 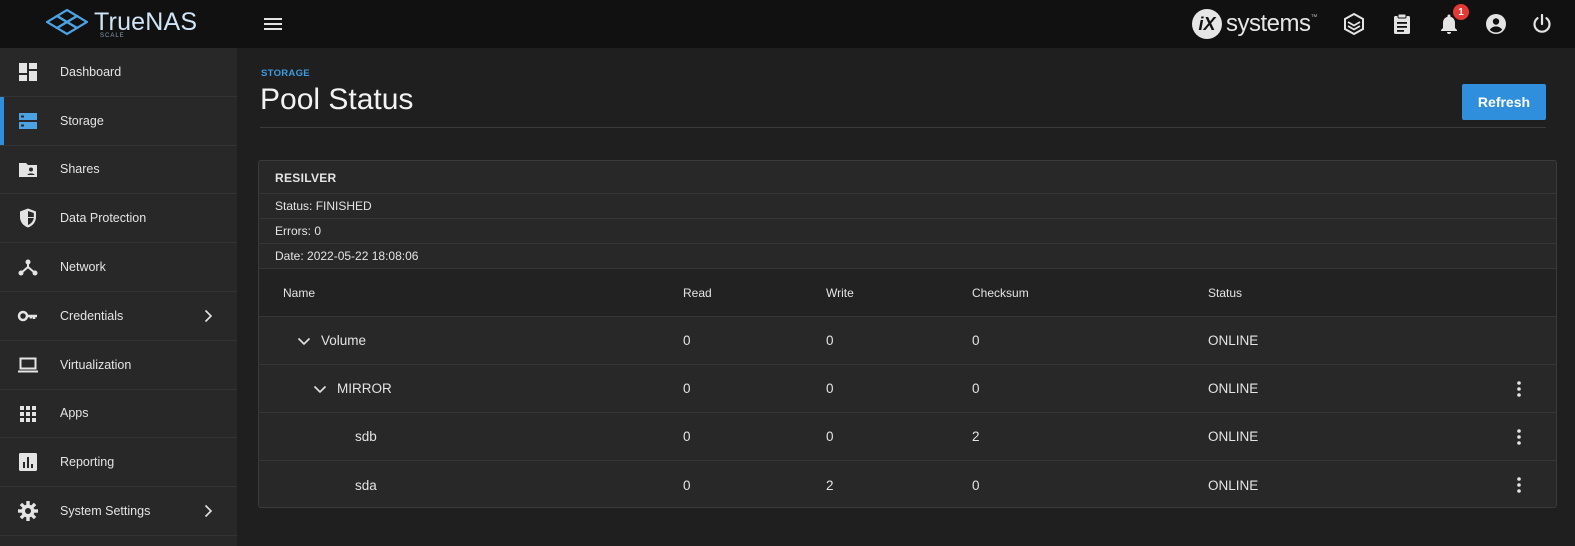 I want to click on ix-logo-text: systems, so click(x=1268, y=23).